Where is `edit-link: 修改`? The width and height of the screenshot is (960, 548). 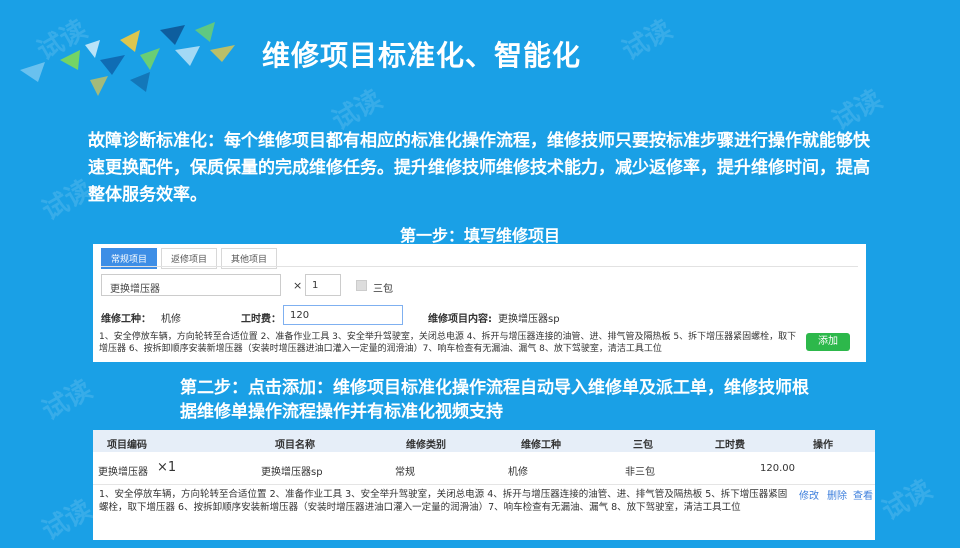 edit-link: 修改 is located at coordinates (809, 494).